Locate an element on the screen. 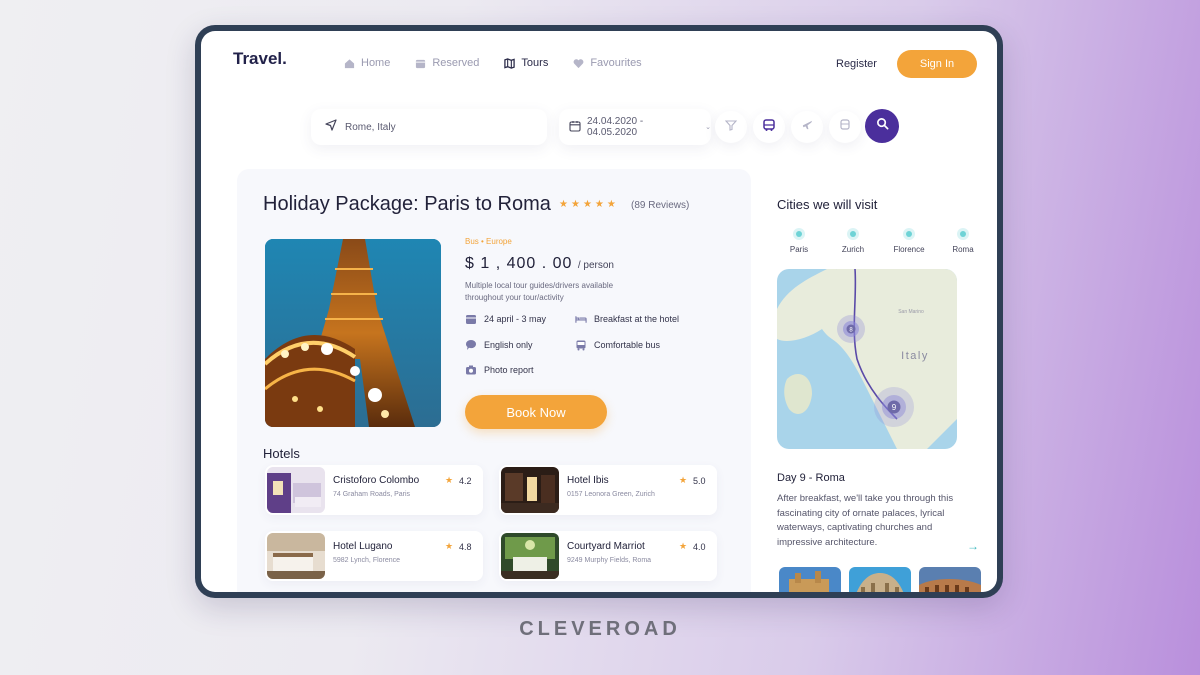  plane-mode-button is located at coordinates (807, 127).